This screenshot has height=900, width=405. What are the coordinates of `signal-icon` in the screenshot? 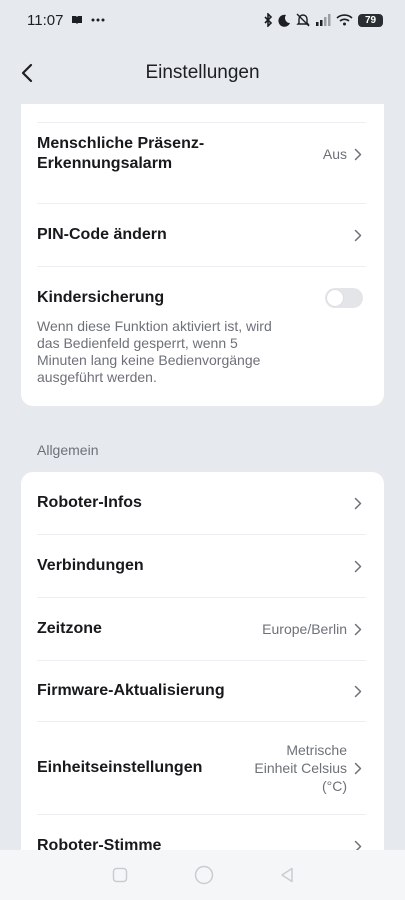 It's located at (323, 20).